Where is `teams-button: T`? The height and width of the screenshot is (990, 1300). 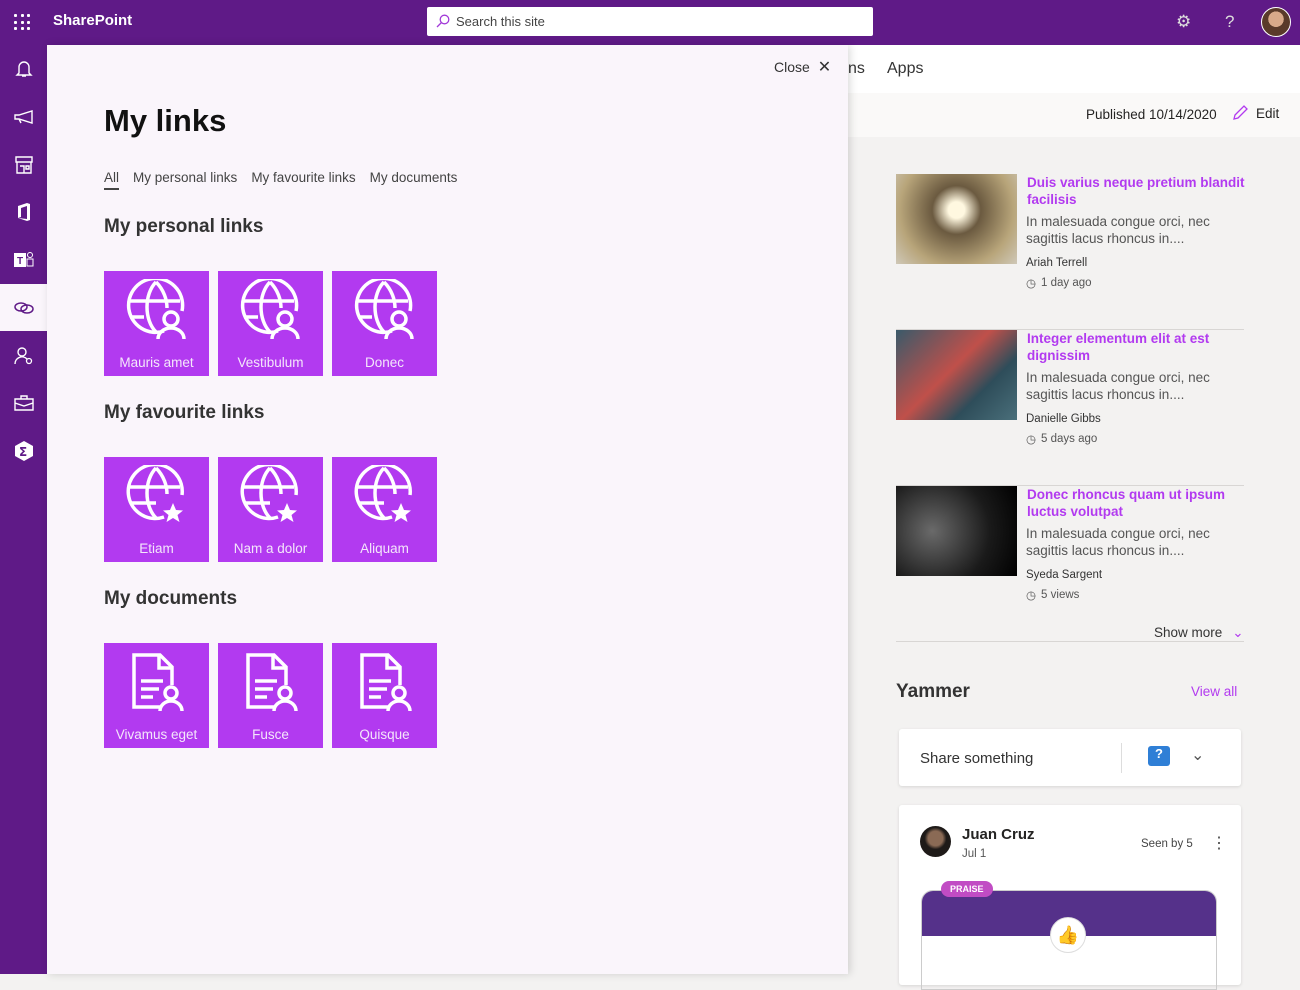 teams-button: T is located at coordinates (23, 259).